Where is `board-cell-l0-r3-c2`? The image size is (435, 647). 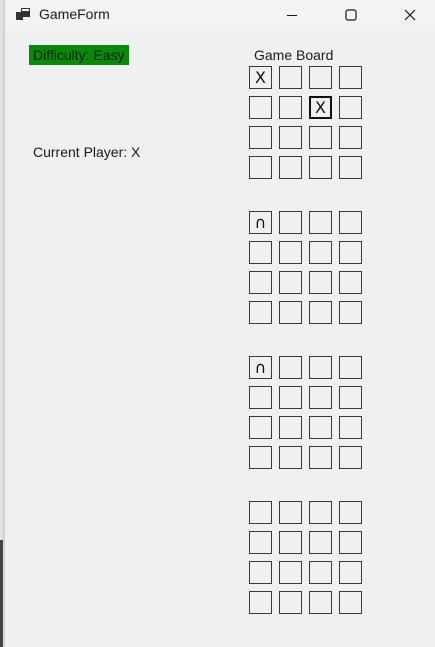
board-cell-l0-r3-c2 is located at coordinates (320, 167).